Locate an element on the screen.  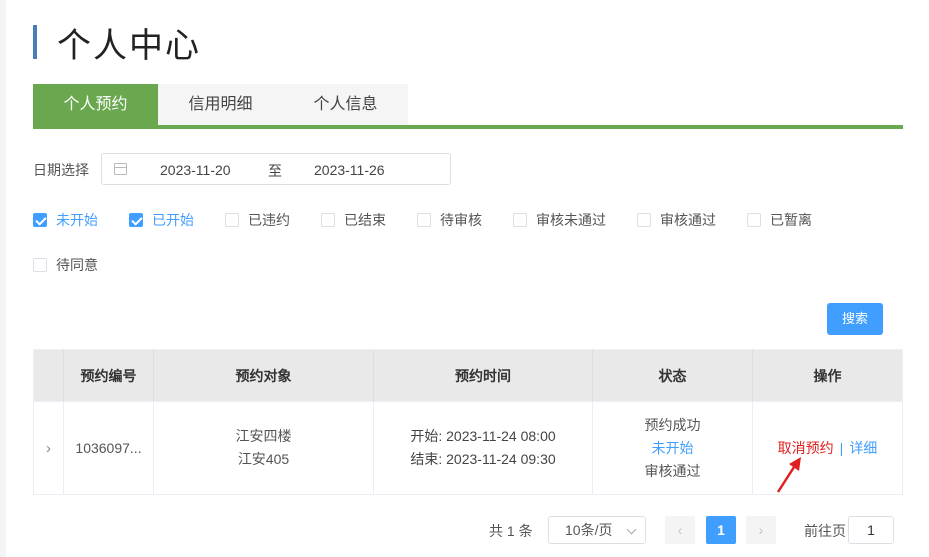
page-number-current: 1 is located at coordinates (721, 530).